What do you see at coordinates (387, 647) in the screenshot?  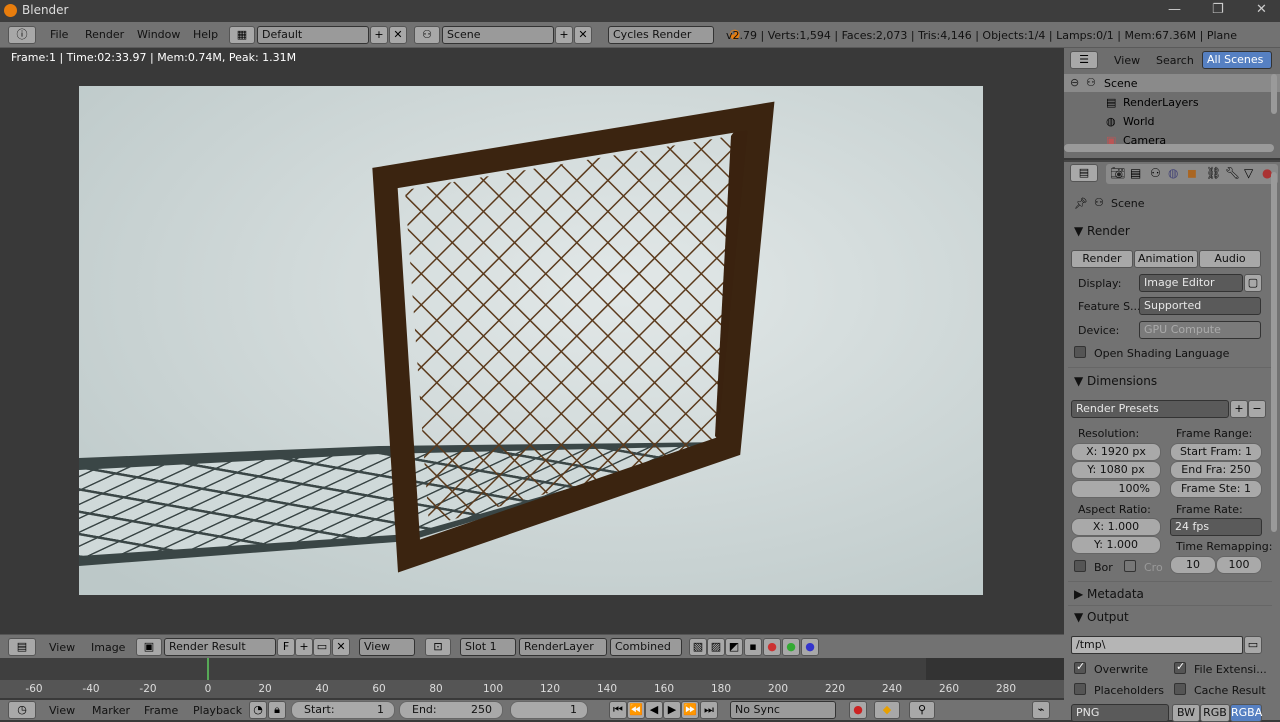 I see `view-mode-select: View` at bounding box center [387, 647].